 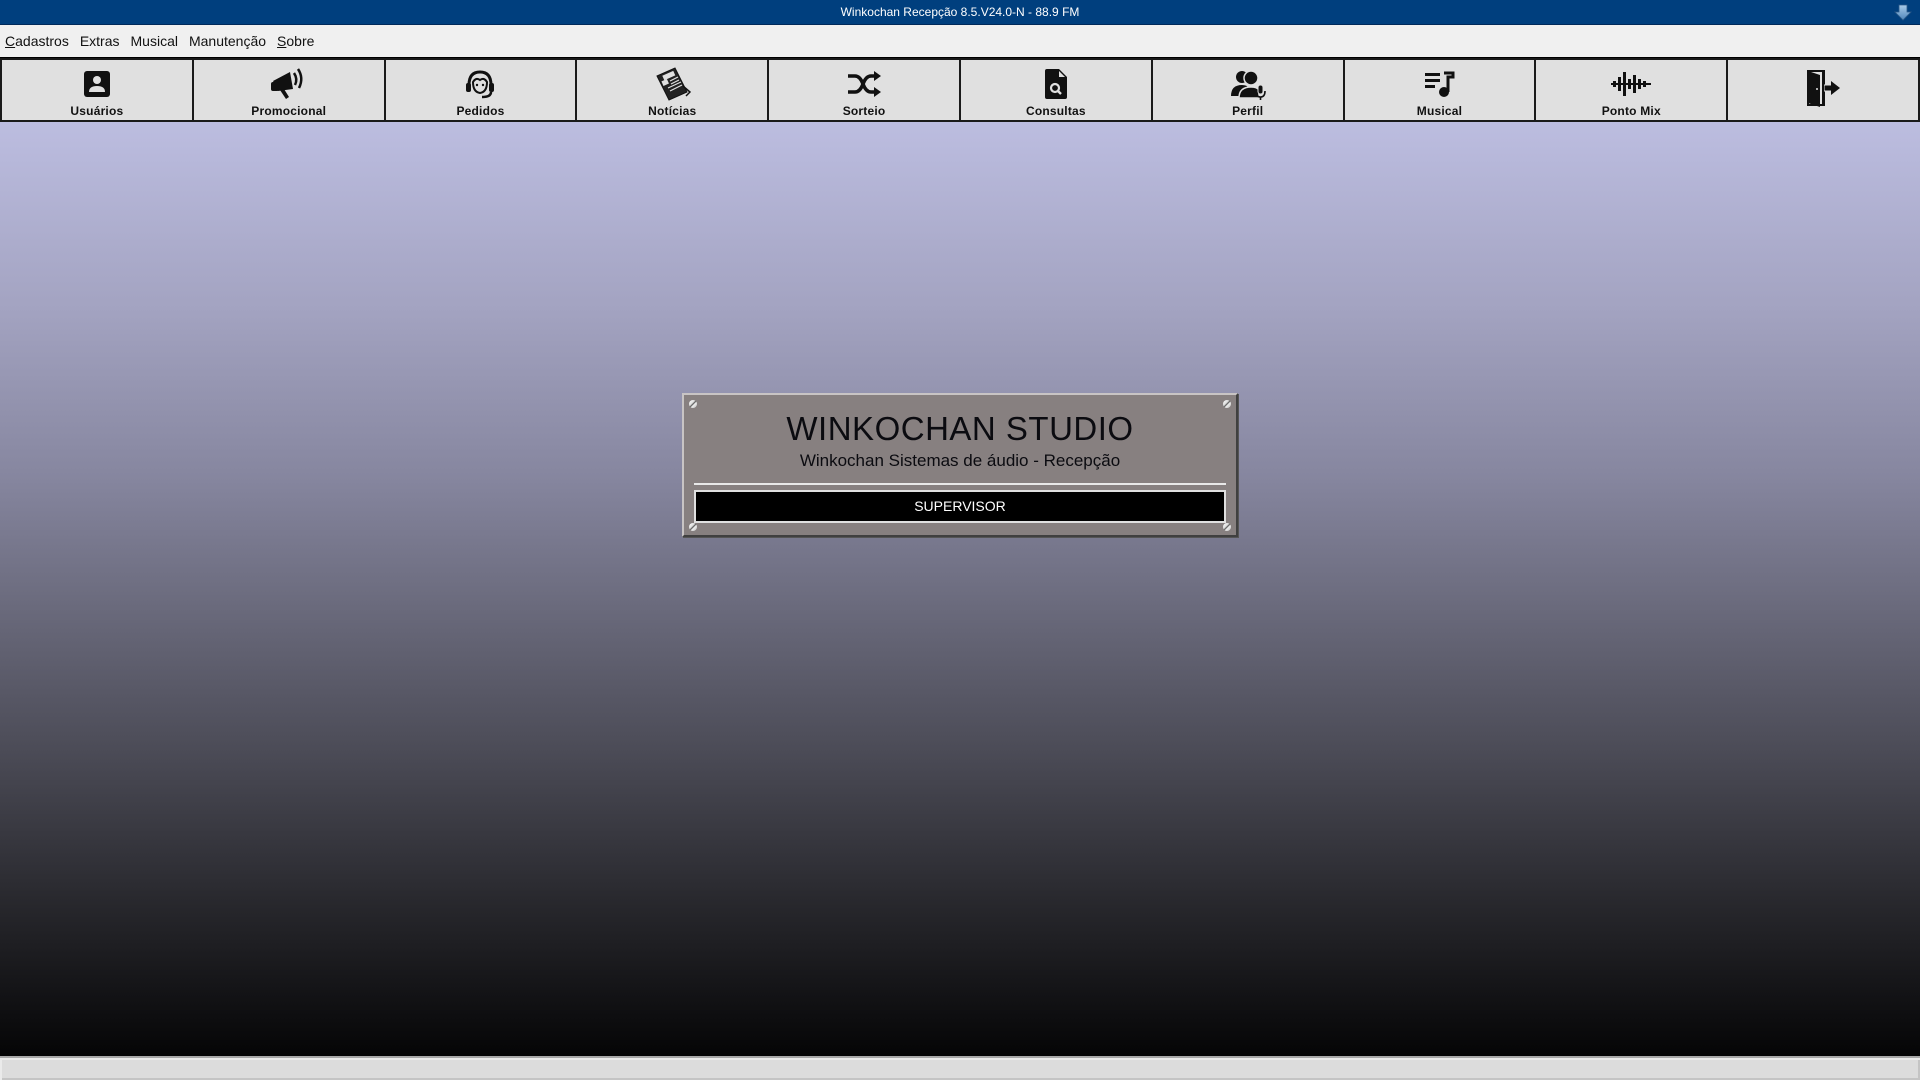 What do you see at coordinates (960, 484) in the screenshot?
I see `panel-divider` at bounding box center [960, 484].